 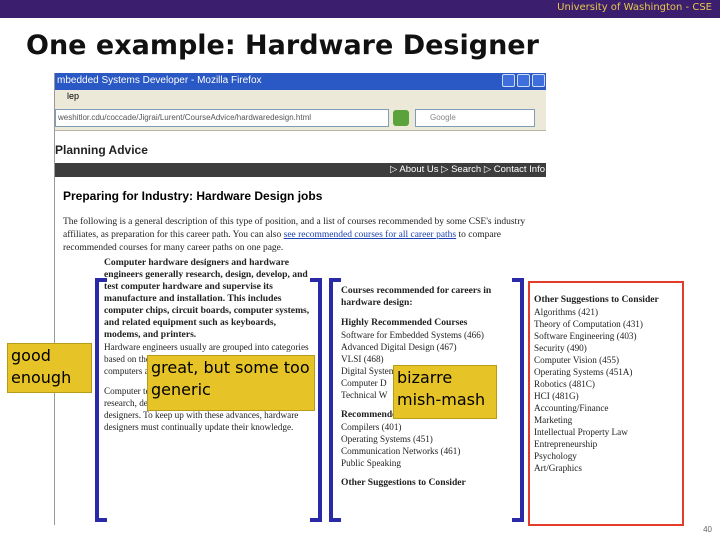 I want to click on course-item: Communication Networks (461), so click(x=401, y=451).